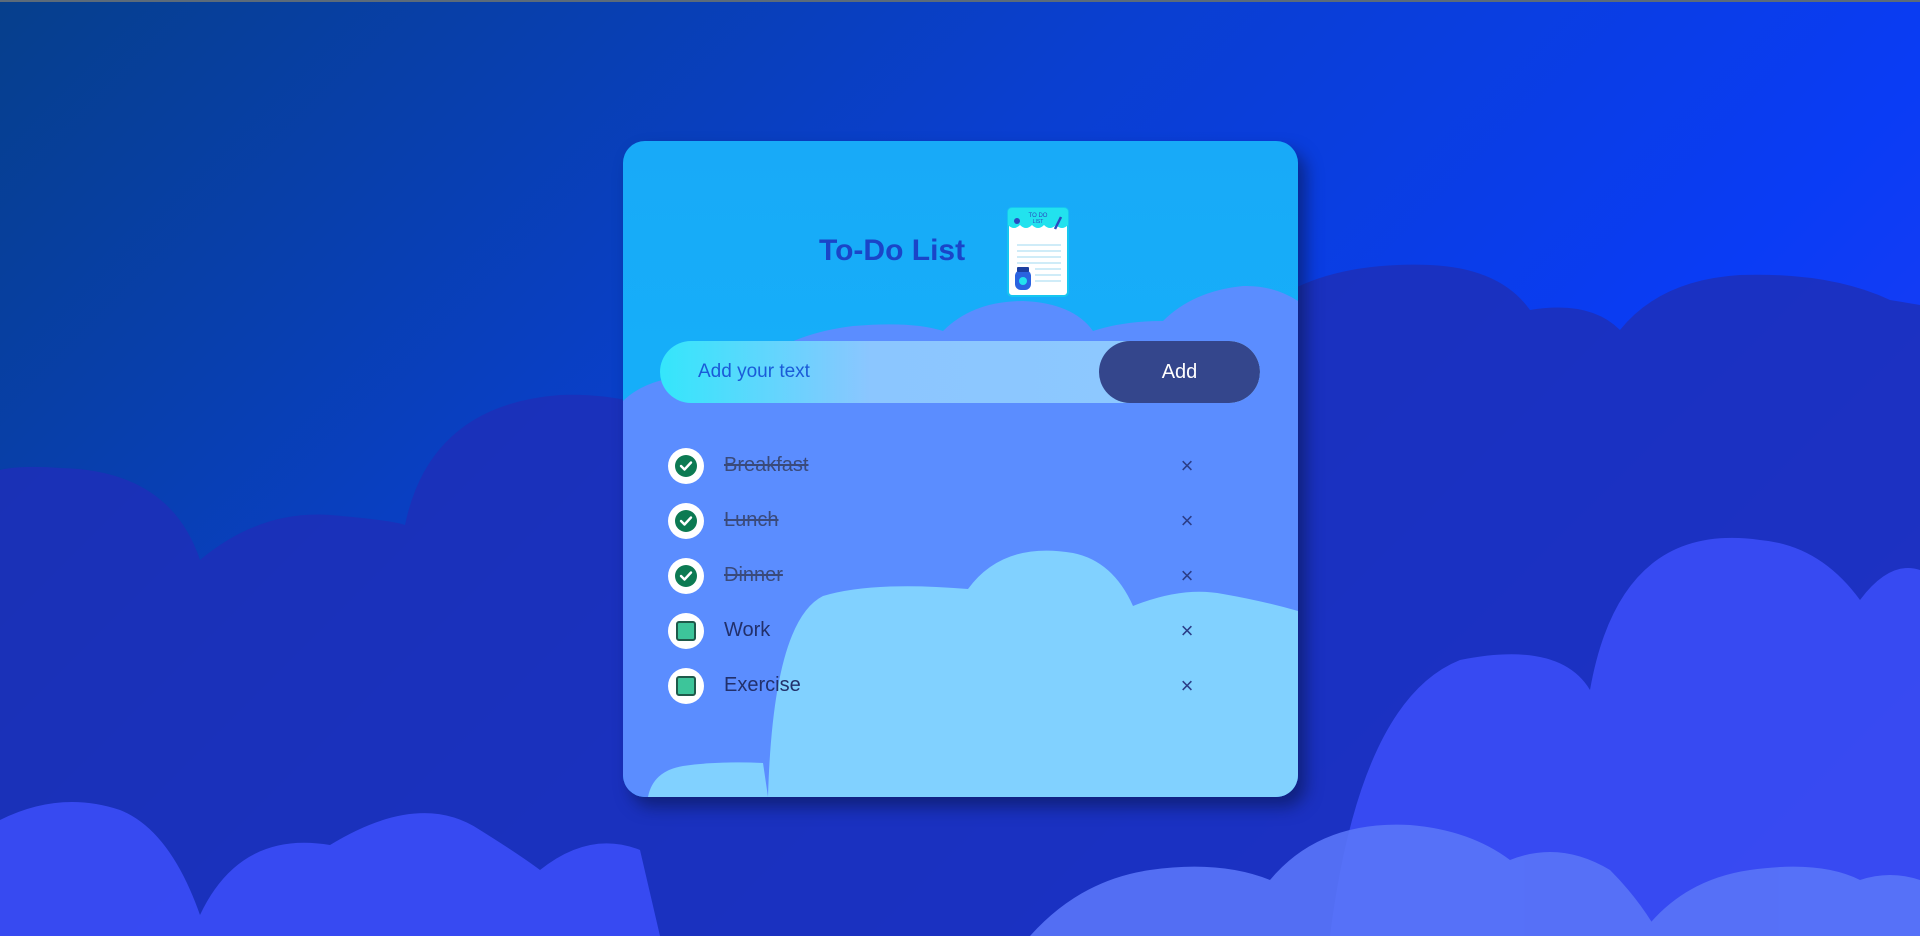 The image size is (1920, 936). I want to click on add-task-form: Add, so click(960, 372).